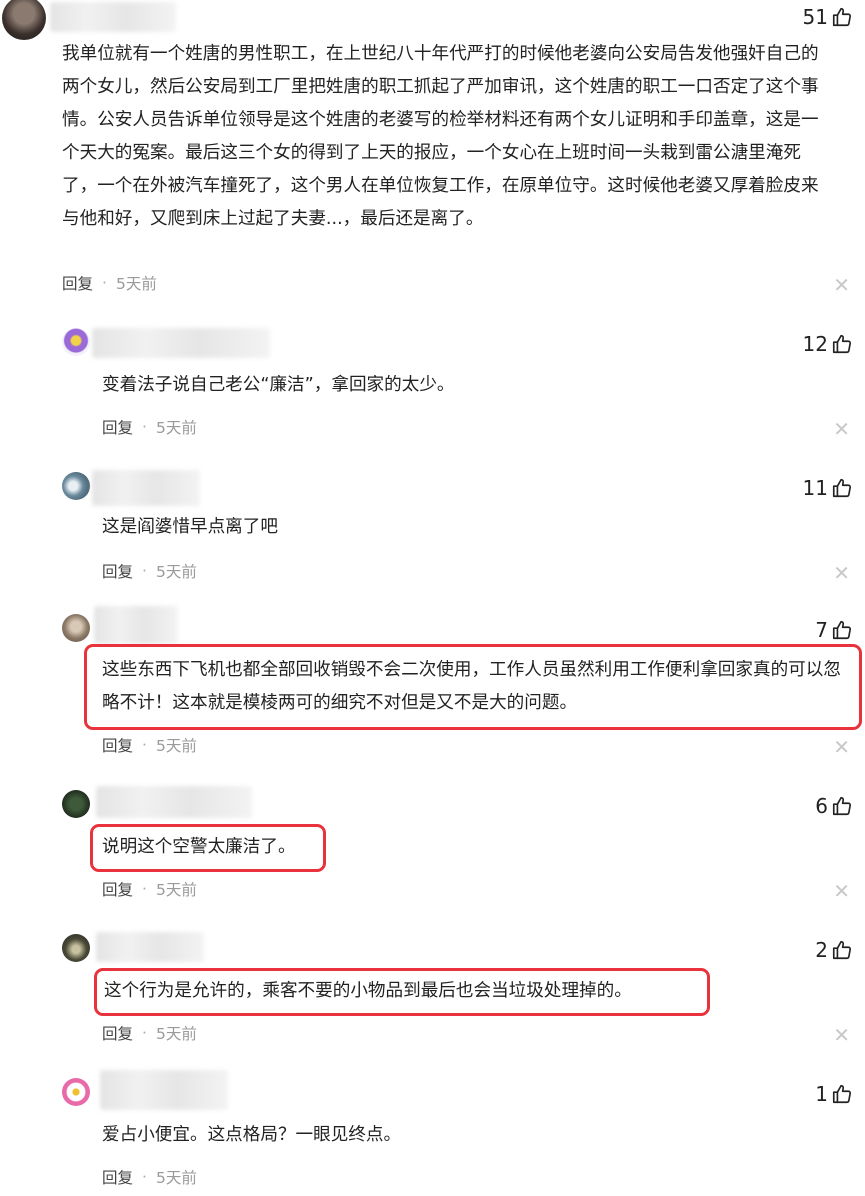 This screenshot has width=865, height=1196. Describe the element at coordinates (821, 1094) in the screenshot. I see `like-count: 1` at that location.